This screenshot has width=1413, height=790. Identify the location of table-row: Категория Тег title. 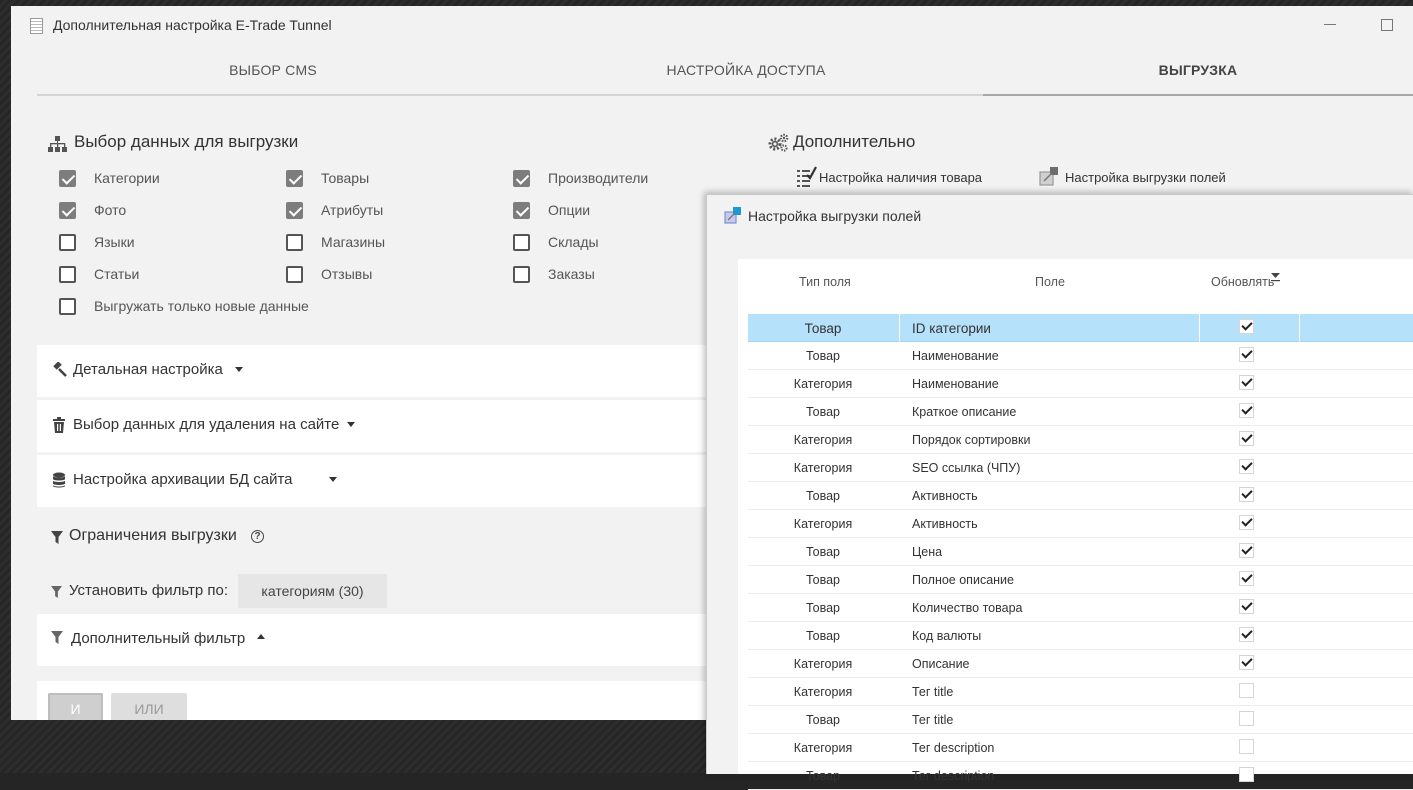
(1080, 692).